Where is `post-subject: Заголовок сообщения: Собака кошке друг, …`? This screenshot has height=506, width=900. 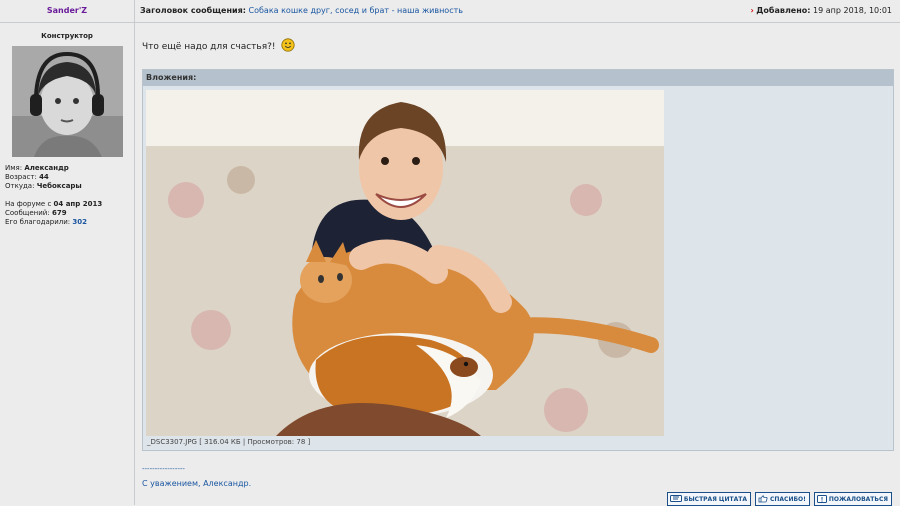
post-subject: Заголовок сообщения: Собака кошке друг, … is located at coordinates (301, 11).